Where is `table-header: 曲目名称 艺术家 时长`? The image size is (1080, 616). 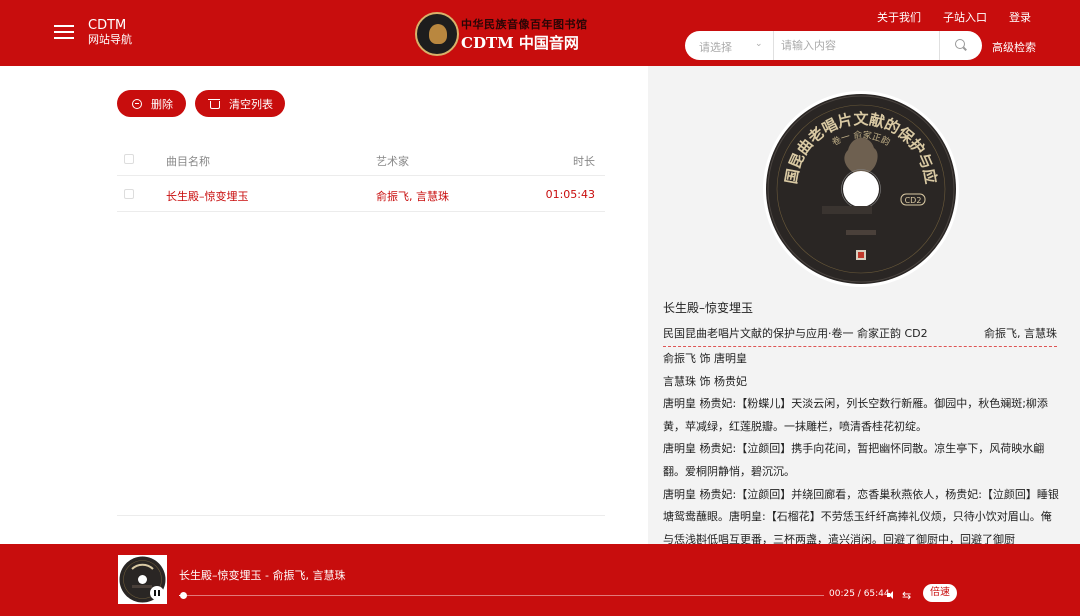 table-header: 曲目名称 艺术家 时长 is located at coordinates (361, 159).